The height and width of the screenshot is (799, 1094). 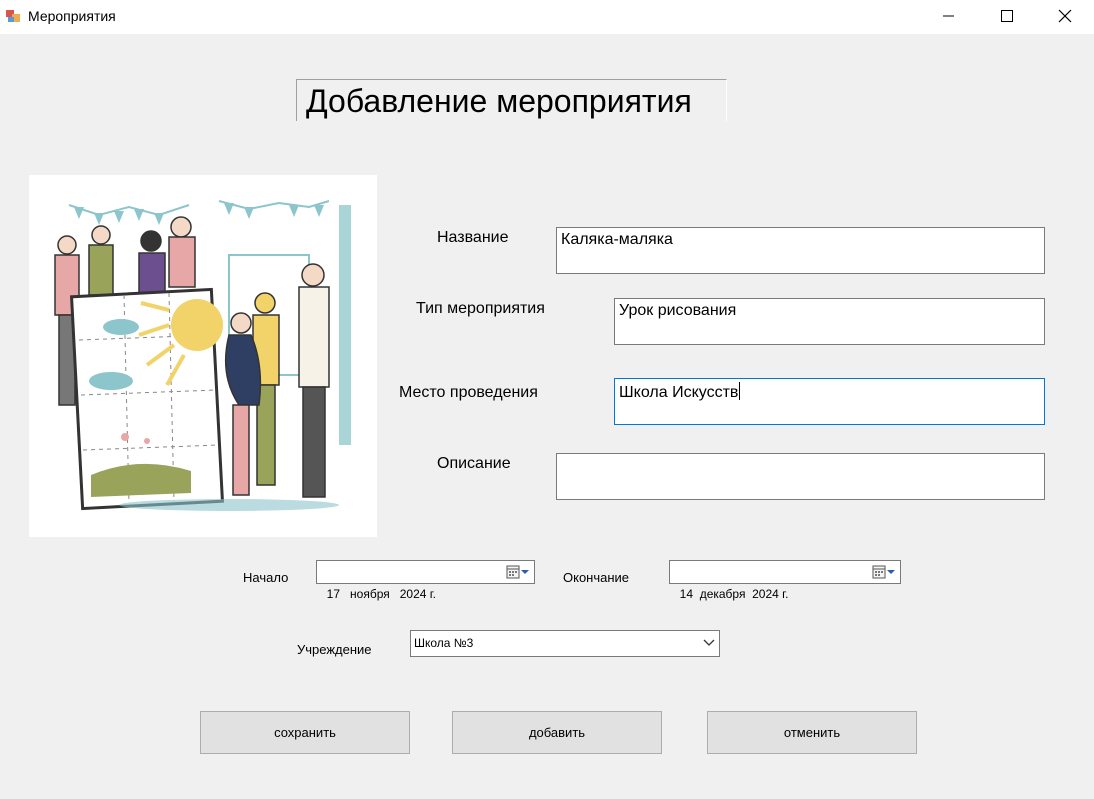 I want to click on start-label: Начало, so click(x=266, y=577).